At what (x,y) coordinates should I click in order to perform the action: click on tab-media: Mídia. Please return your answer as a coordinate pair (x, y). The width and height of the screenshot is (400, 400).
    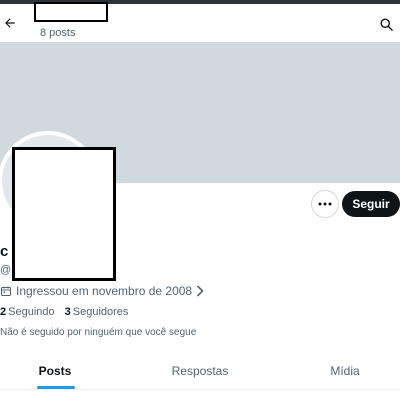
    Looking at the image, I should click on (345, 371).